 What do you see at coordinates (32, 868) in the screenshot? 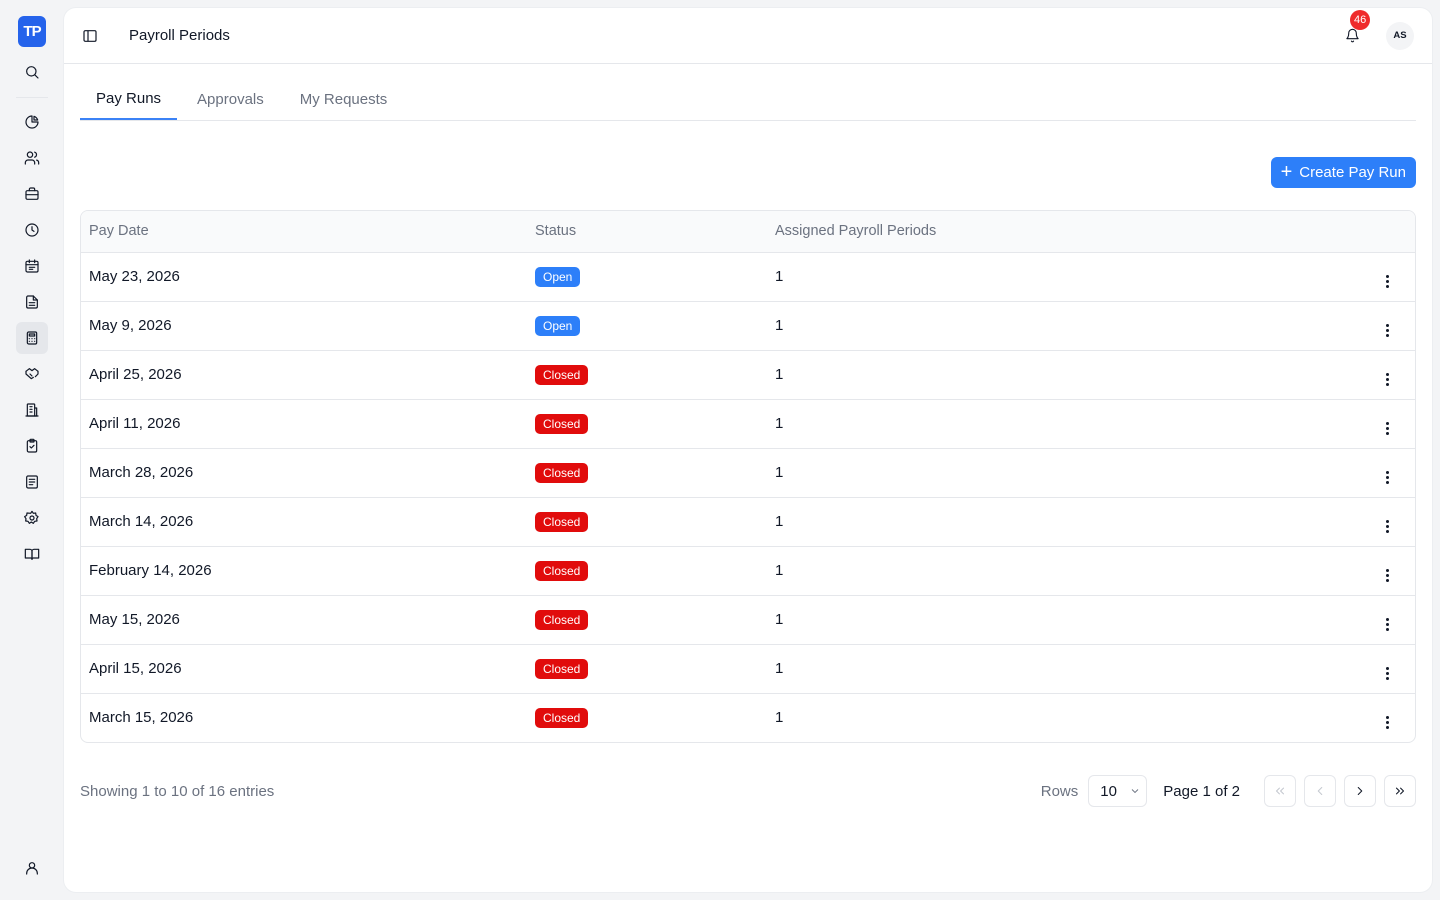
I see `user-icon` at bounding box center [32, 868].